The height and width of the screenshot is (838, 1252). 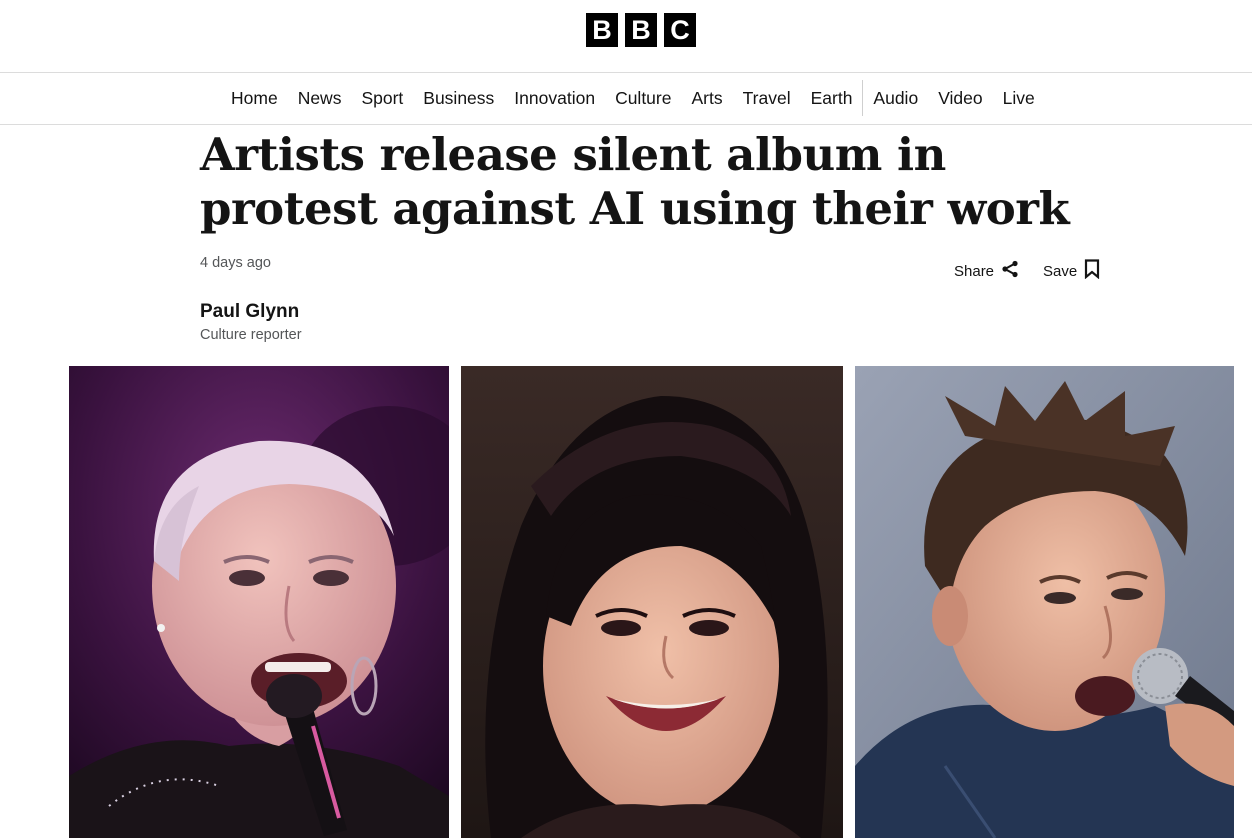 What do you see at coordinates (249, 312) in the screenshot?
I see `author-name: Paul Glynn` at bounding box center [249, 312].